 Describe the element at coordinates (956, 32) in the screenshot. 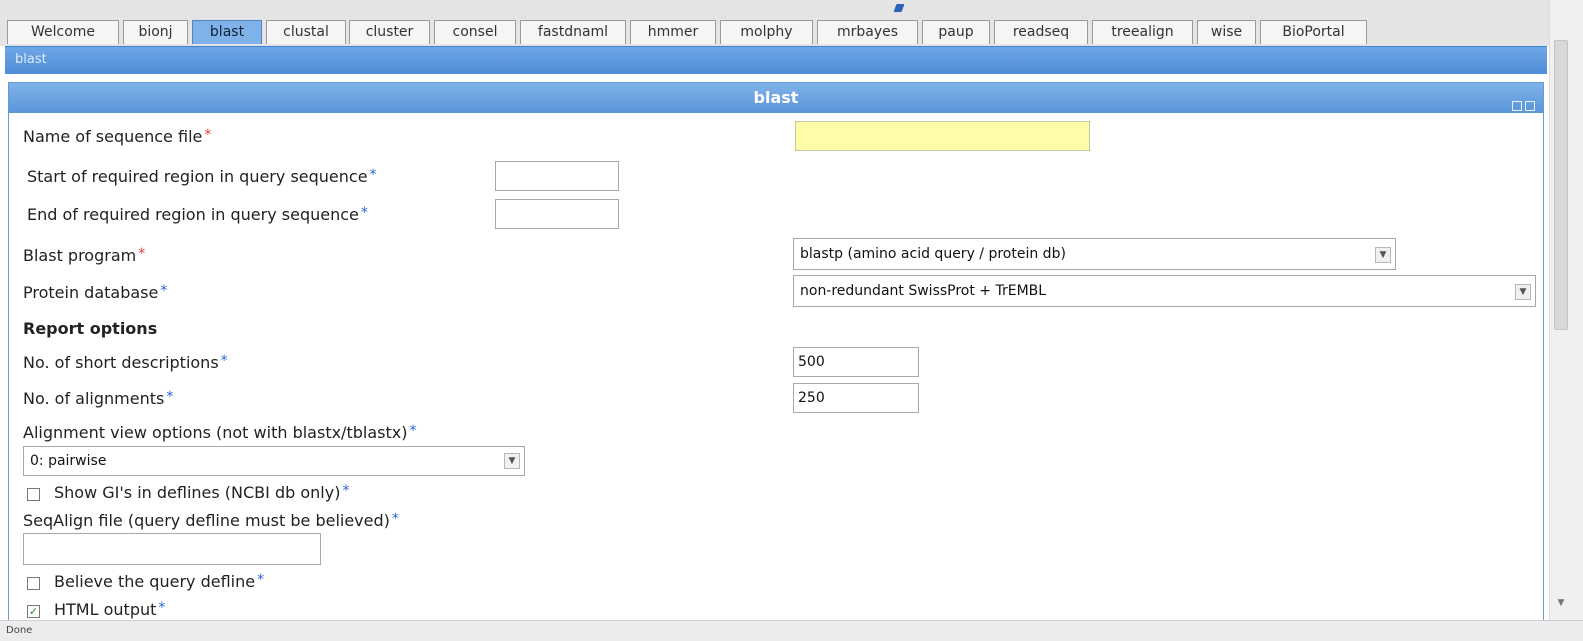

I see `tab-paup: paup` at that location.